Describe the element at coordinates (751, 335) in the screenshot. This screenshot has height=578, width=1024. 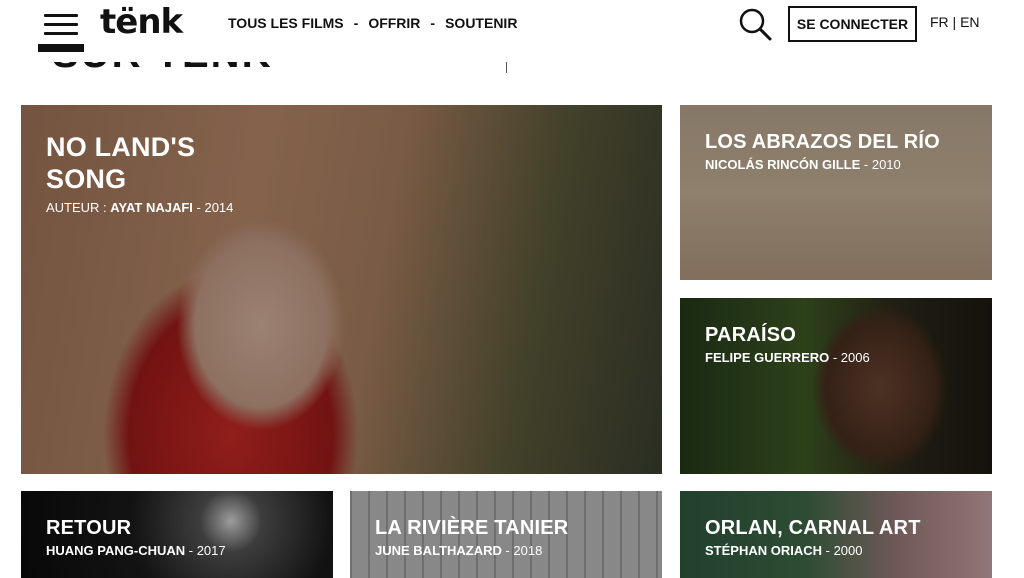
I see `film-title: PARAÍSO` at that location.